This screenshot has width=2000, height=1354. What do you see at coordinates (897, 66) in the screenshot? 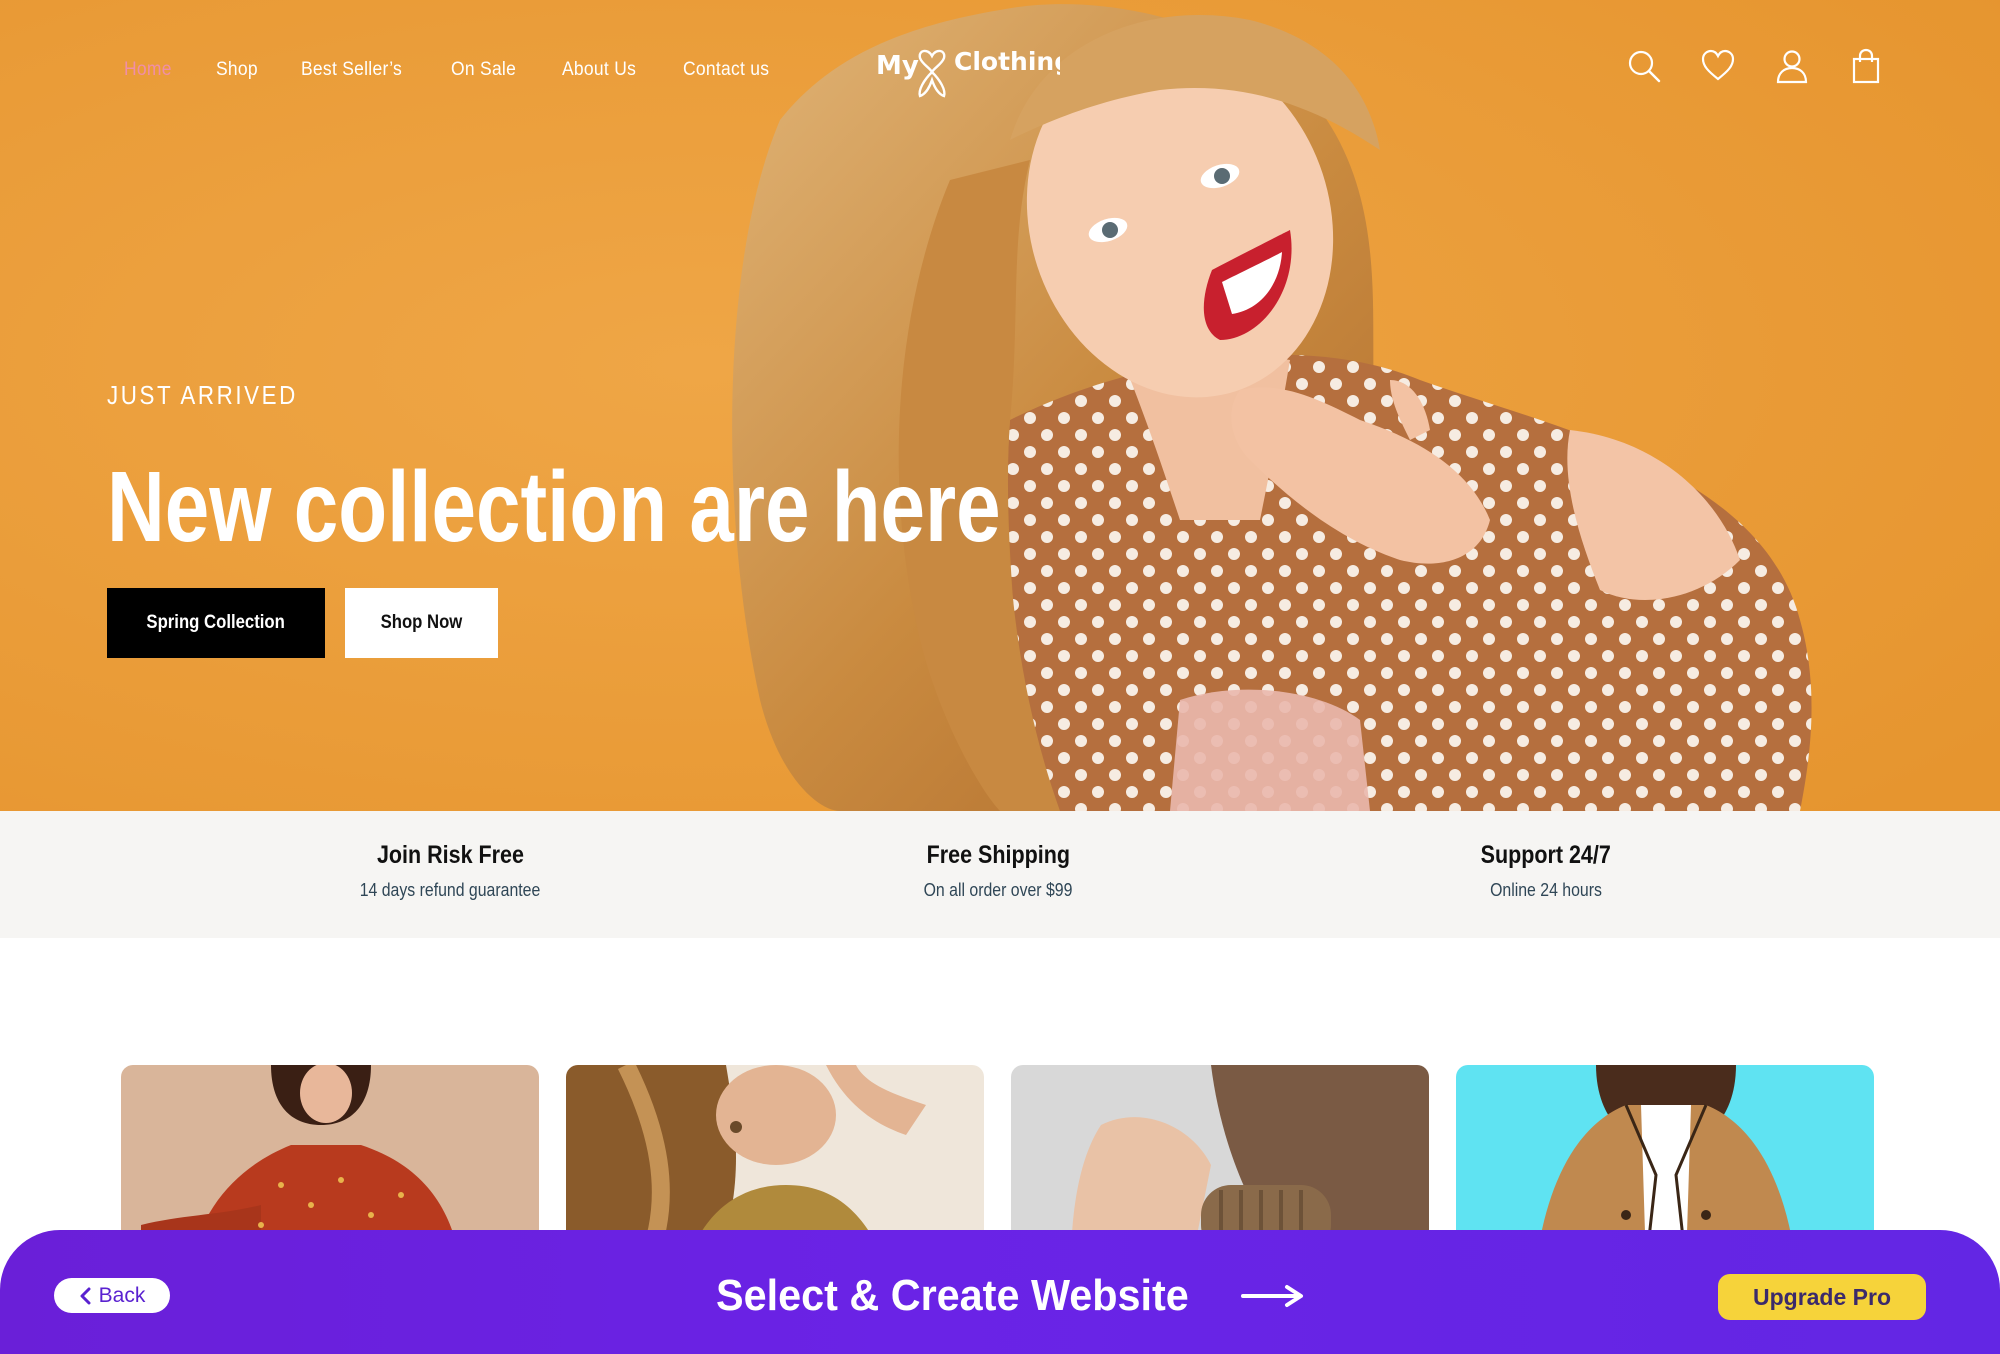
I see `logo-text-left: My` at bounding box center [897, 66].